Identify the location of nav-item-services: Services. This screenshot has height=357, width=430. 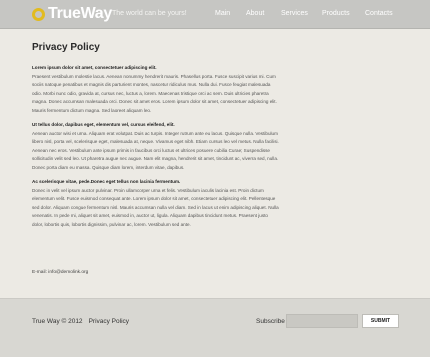
(294, 13).